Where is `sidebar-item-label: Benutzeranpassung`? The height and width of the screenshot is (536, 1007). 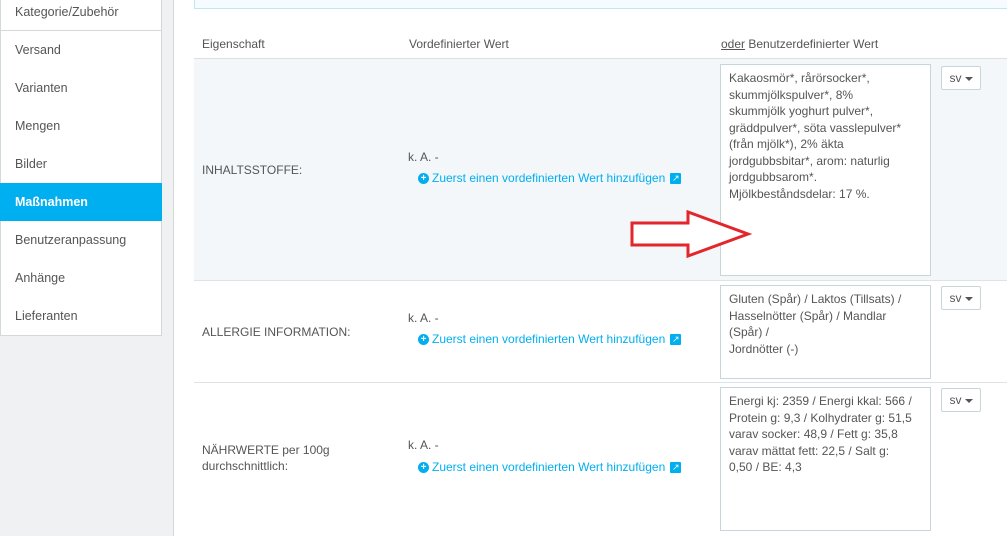 sidebar-item-label: Benutzeranpassung is located at coordinates (71, 240).